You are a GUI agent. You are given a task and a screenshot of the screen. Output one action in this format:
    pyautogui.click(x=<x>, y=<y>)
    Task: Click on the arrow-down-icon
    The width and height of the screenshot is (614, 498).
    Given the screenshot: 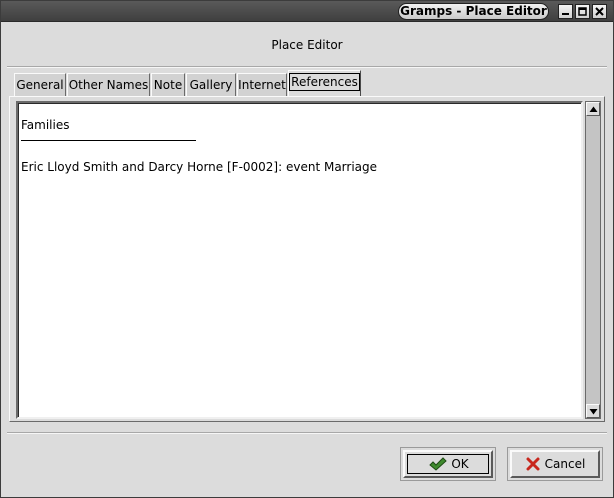 What is the action you would take?
    pyautogui.click(x=593, y=412)
    